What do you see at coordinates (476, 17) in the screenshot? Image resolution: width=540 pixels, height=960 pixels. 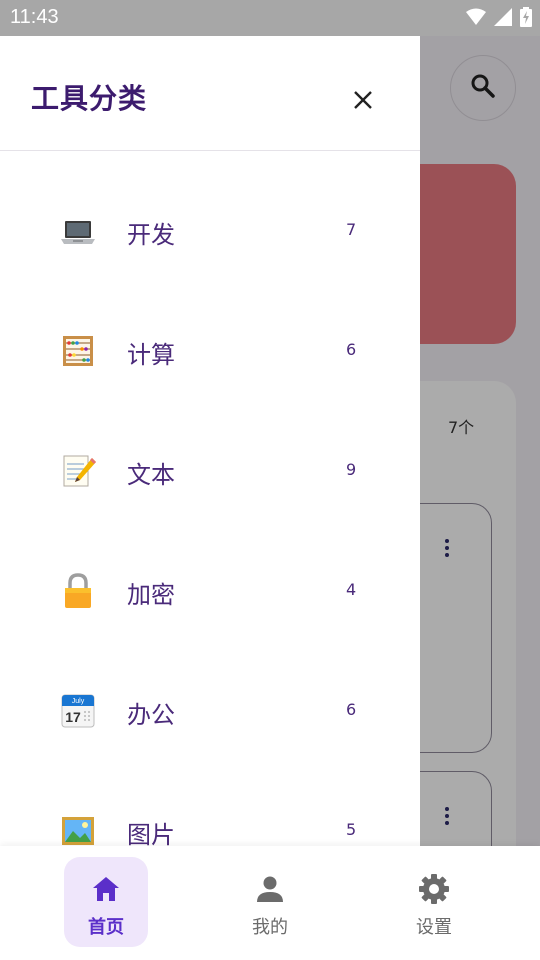 I see `wifi-icon` at bounding box center [476, 17].